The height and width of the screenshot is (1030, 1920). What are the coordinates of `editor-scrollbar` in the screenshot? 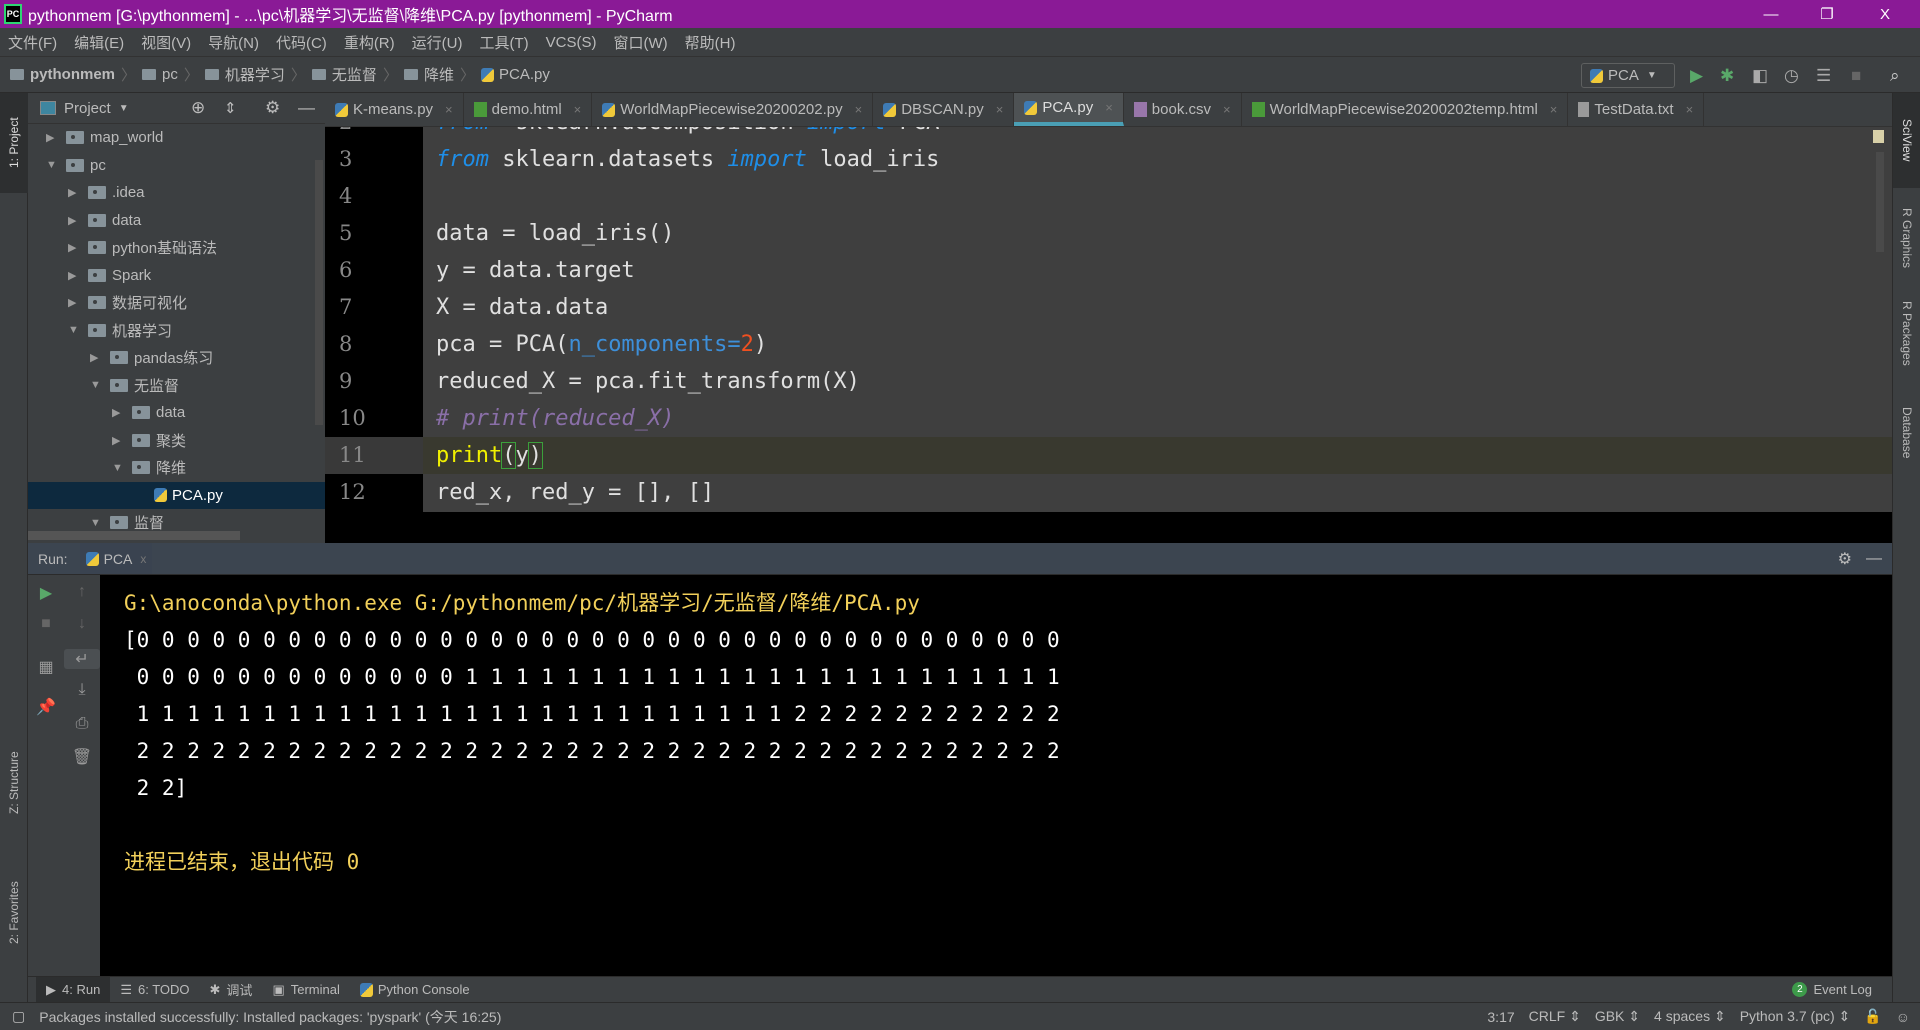 It's located at (1880, 202).